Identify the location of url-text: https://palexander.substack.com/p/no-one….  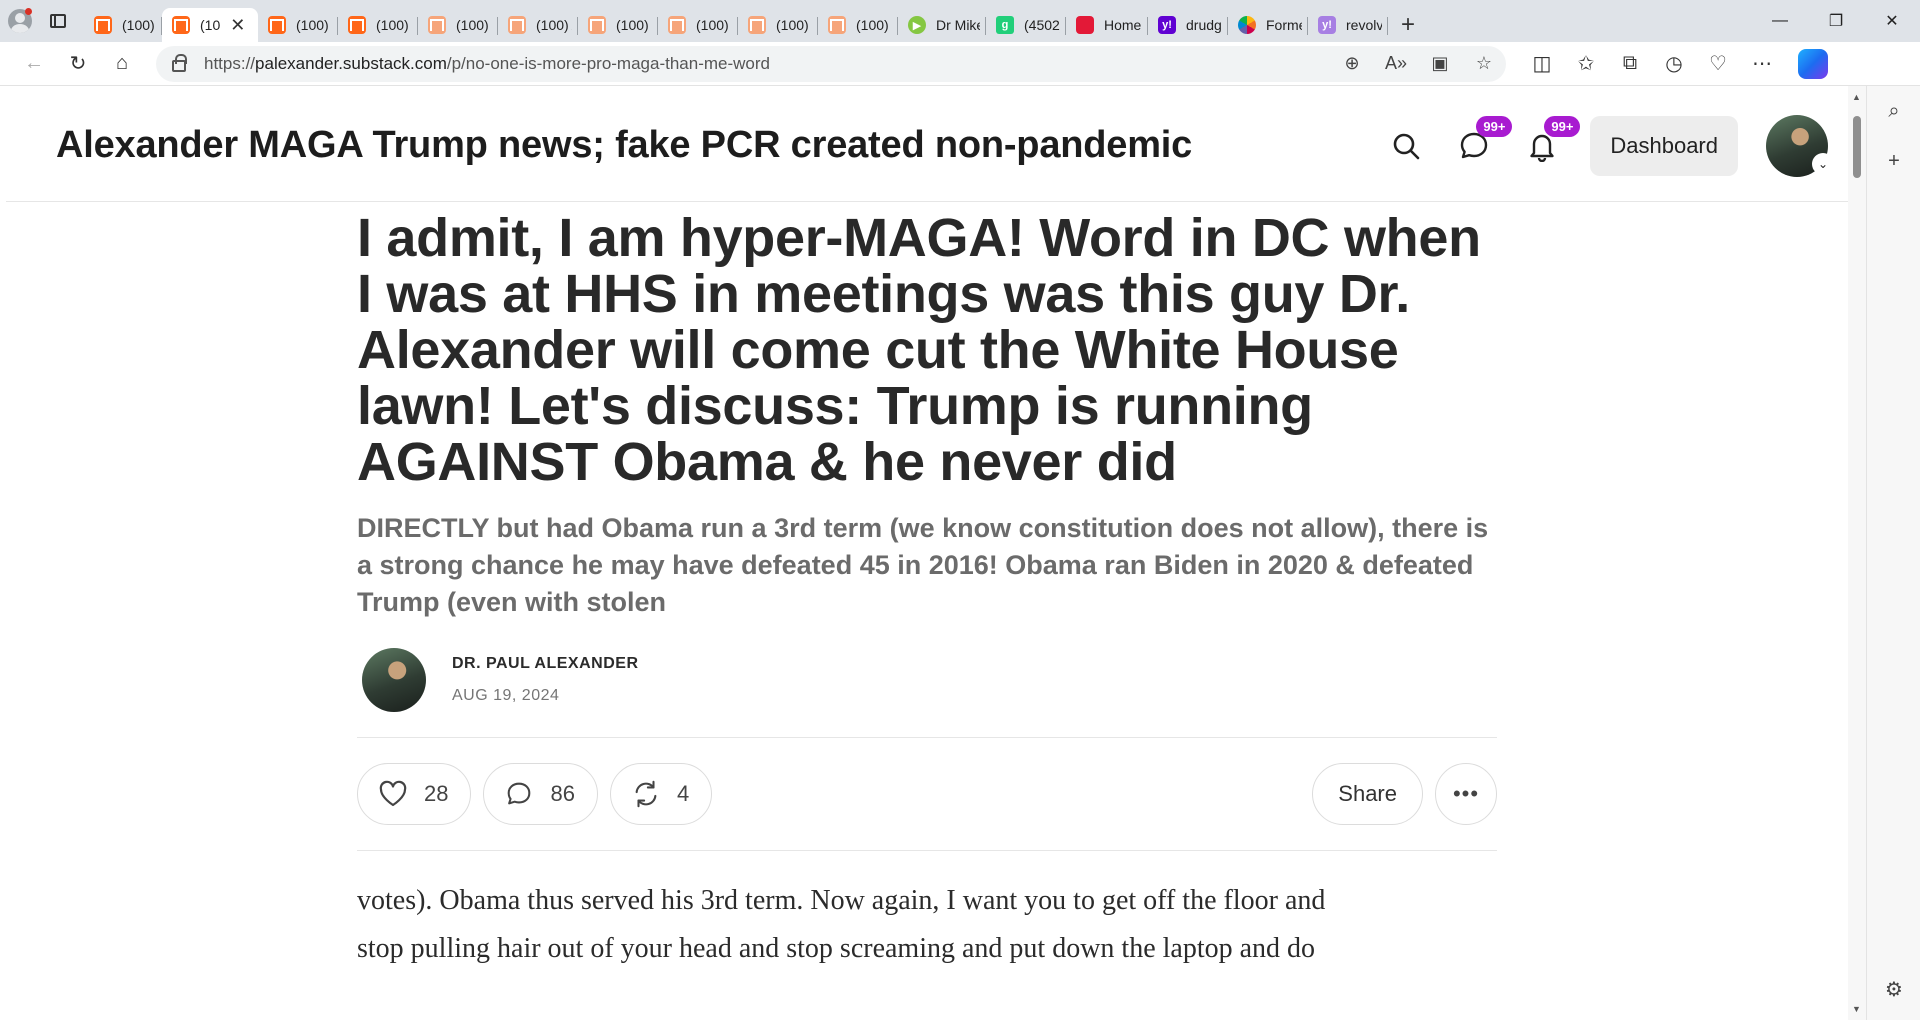
(767, 64).